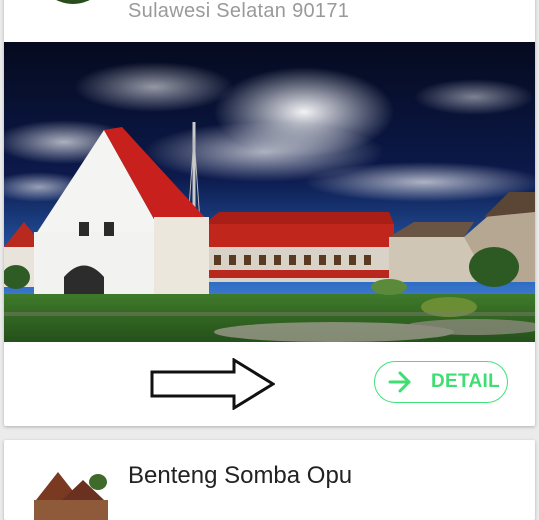  What do you see at coordinates (239, 11) in the screenshot?
I see `place-address: Sulawesi Selatan 90171` at bounding box center [239, 11].